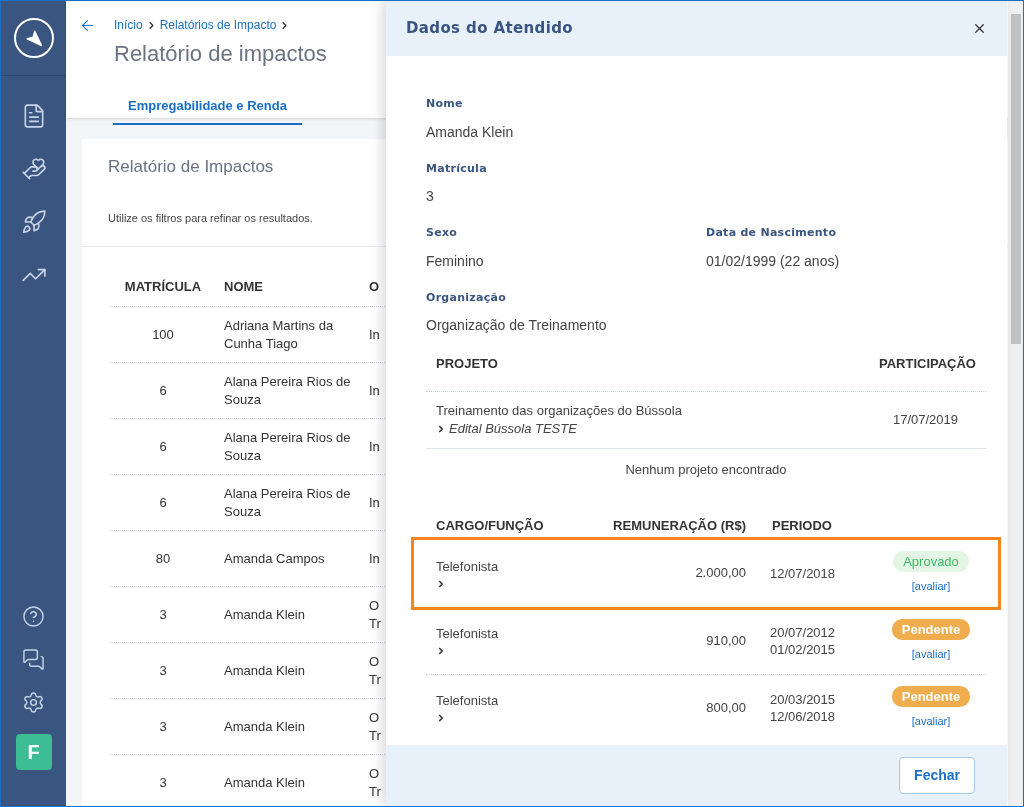 The image size is (1024, 807). I want to click on field-label: Nome, so click(445, 104).